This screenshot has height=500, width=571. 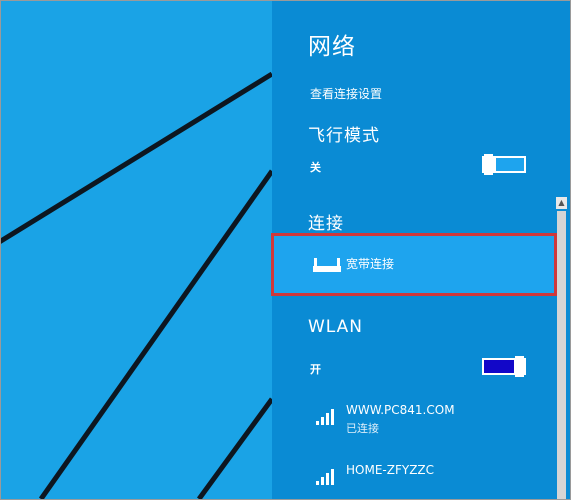 What do you see at coordinates (327, 265) in the screenshot?
I see `wired-network-icon` at bounding box center [327, 265].